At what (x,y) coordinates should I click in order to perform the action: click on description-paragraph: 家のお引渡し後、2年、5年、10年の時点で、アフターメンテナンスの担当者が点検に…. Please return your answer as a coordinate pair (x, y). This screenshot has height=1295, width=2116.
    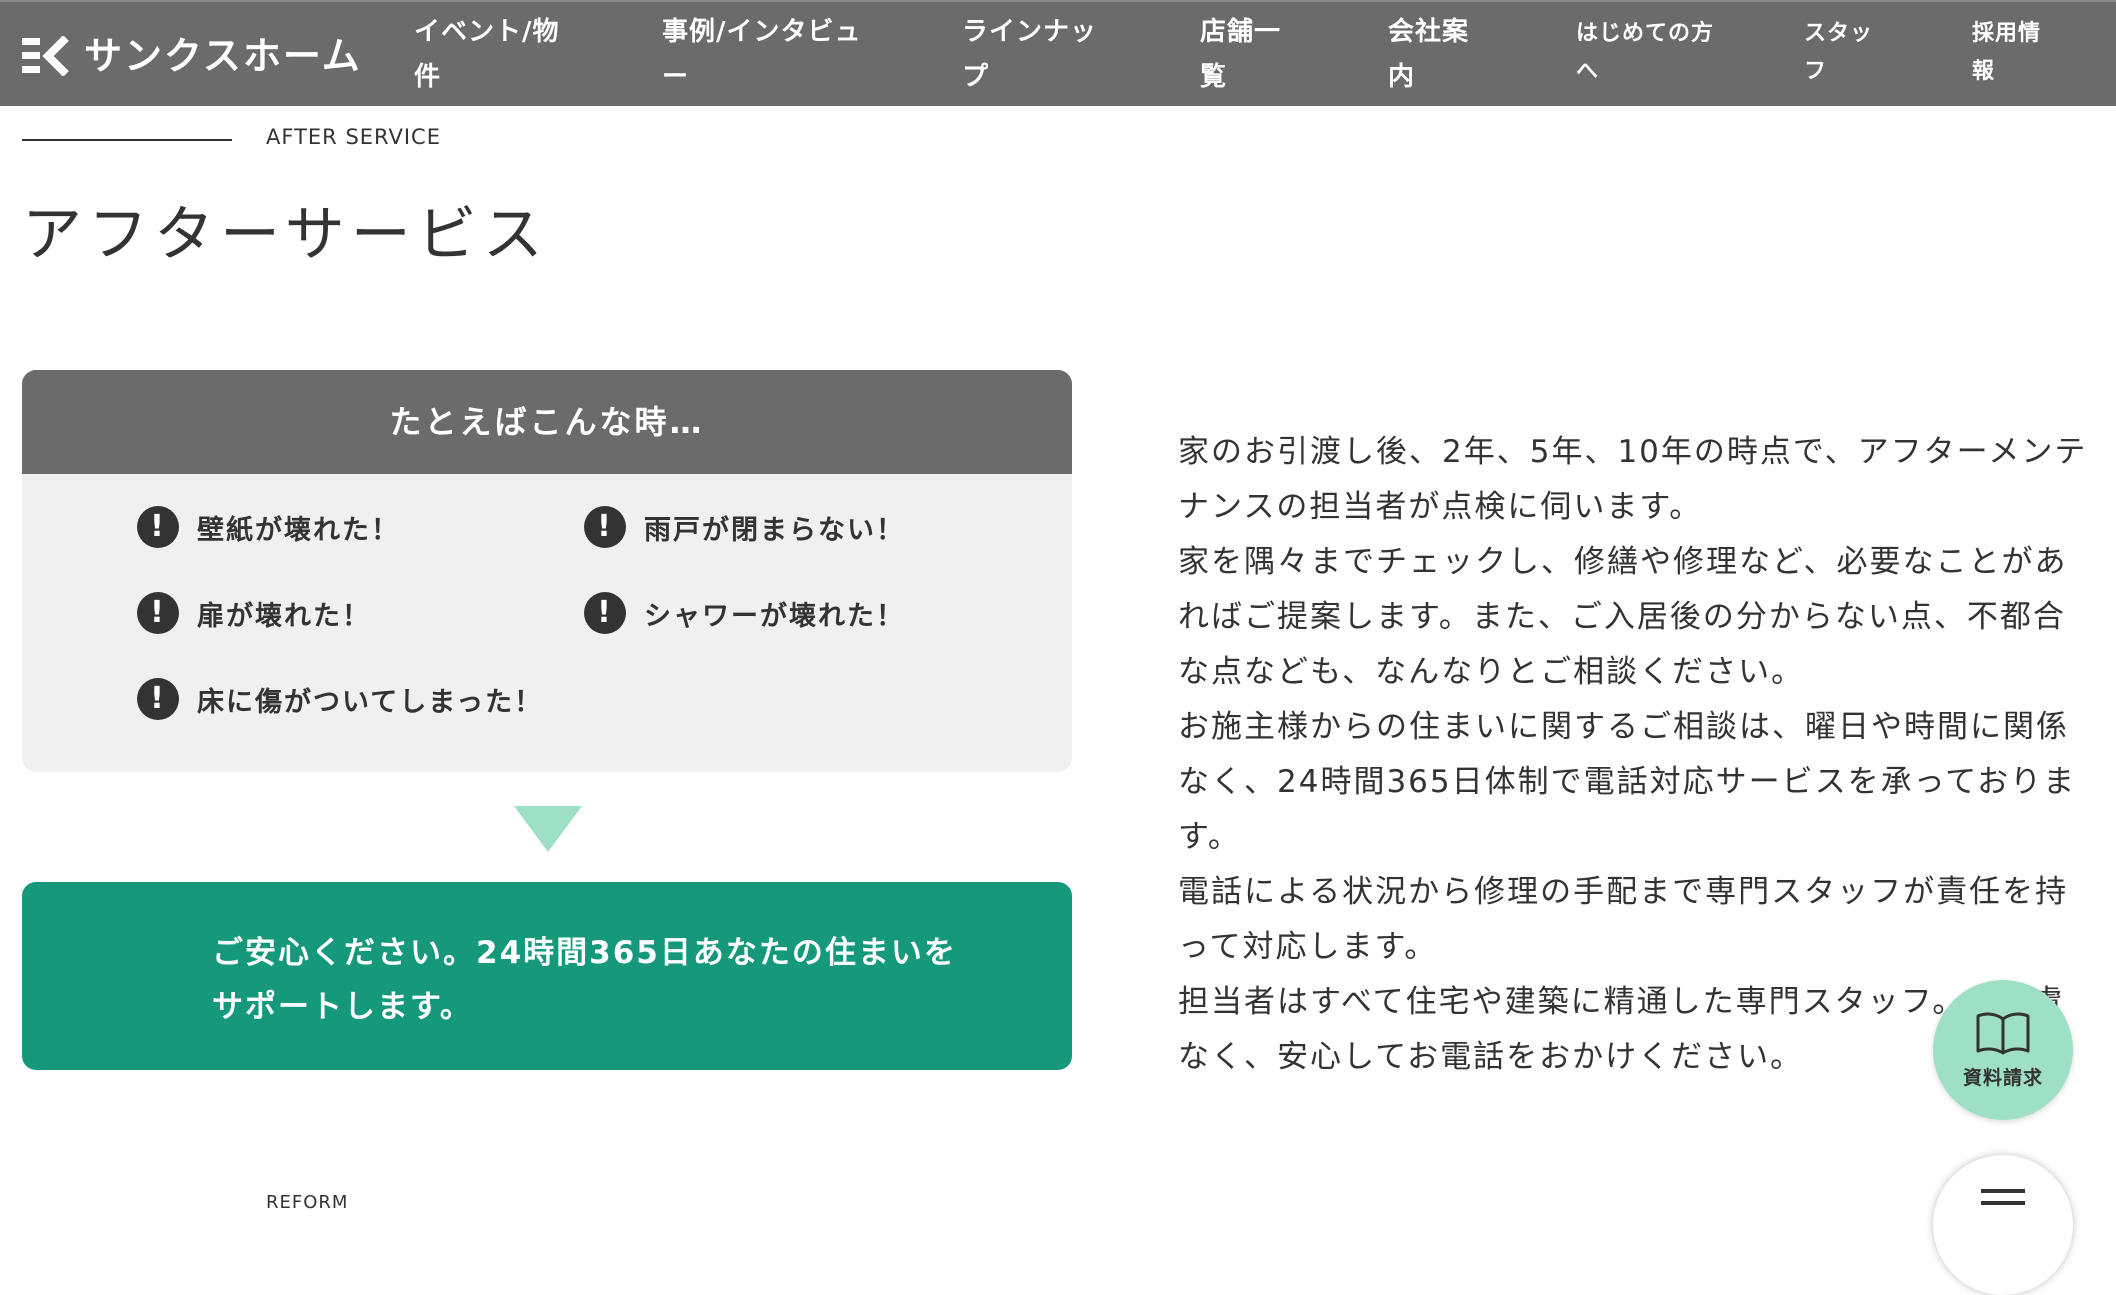
    Looking at the image, I should click on (1633, 479).